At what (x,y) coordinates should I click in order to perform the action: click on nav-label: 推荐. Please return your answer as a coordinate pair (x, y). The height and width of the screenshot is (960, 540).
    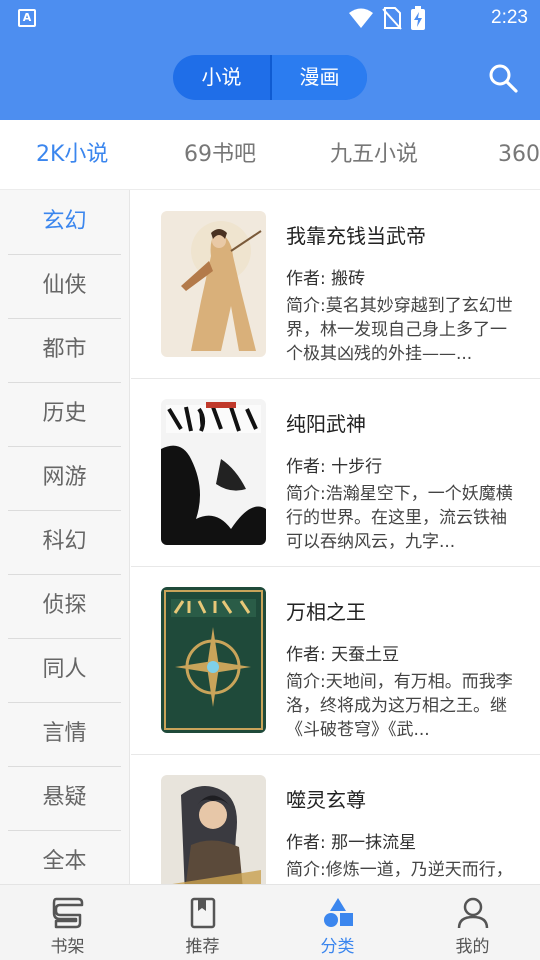
    Looking at the image, I should click on (202, 947).